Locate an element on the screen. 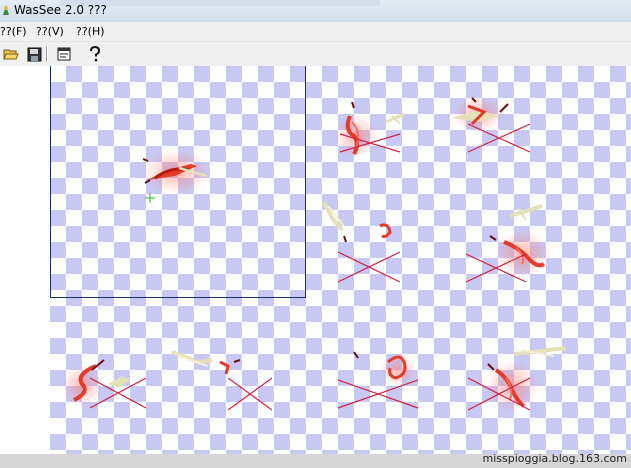 This screenshot has height=468, width=631. save-disk-icon is located at coordinates (34, 54).